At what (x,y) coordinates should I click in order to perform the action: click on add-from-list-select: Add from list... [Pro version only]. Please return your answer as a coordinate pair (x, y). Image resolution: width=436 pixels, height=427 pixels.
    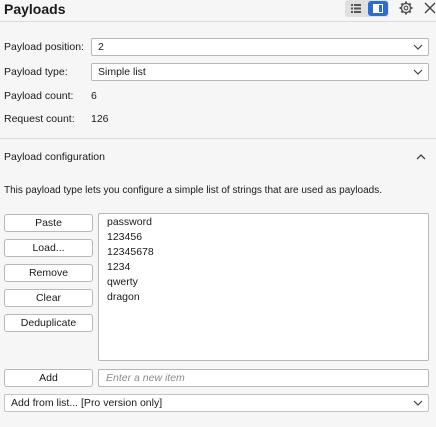
    Looking at the image, I should click on (216, 403).